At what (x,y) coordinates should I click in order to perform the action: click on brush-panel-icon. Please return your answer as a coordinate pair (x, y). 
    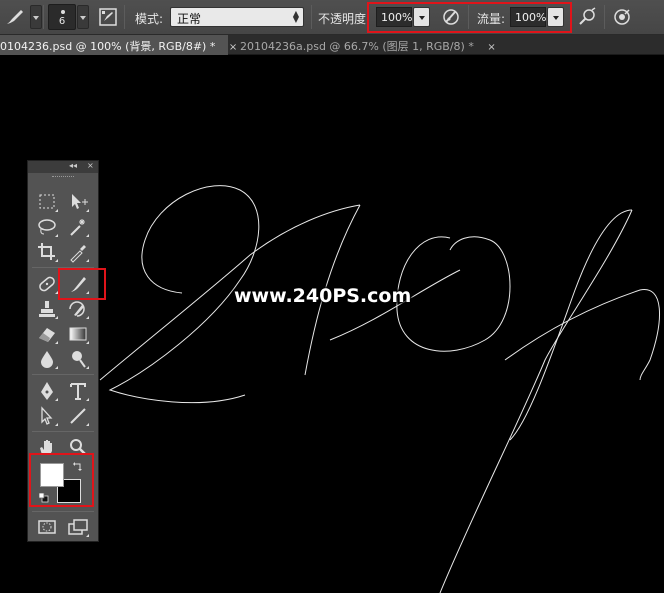
    Looking at the image, I should click on (108, 17).